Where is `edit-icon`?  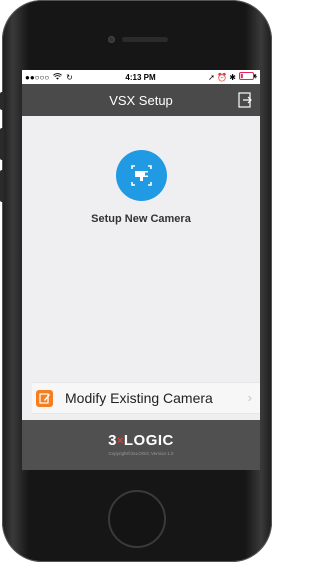
edit-icon is located at coordinates (44, 398).